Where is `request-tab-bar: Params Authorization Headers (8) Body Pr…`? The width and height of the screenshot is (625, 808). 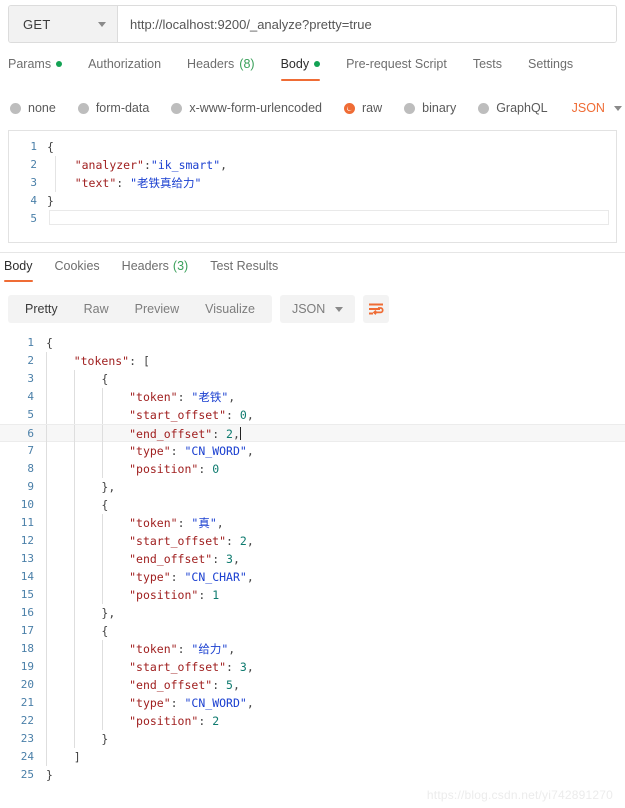
request-tab-bar: Params Authorization Headers (8) Body Pr… is located at coordinates (312, 72).